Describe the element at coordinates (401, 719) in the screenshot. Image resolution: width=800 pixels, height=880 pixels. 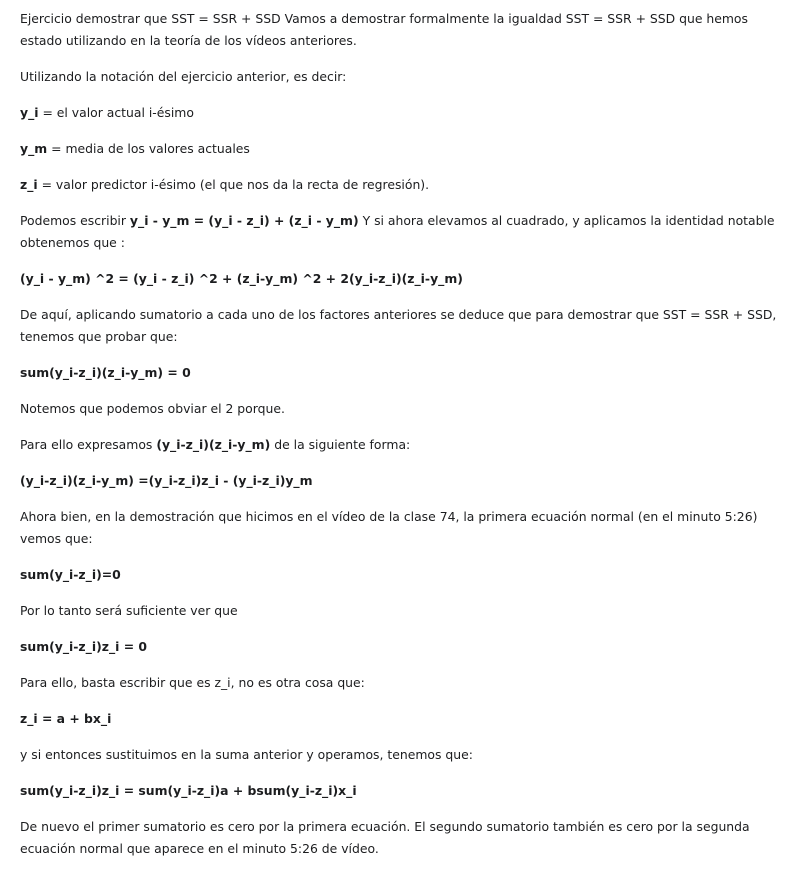
I see `equation-regression-line: z_i = a + bx_i` at that location.